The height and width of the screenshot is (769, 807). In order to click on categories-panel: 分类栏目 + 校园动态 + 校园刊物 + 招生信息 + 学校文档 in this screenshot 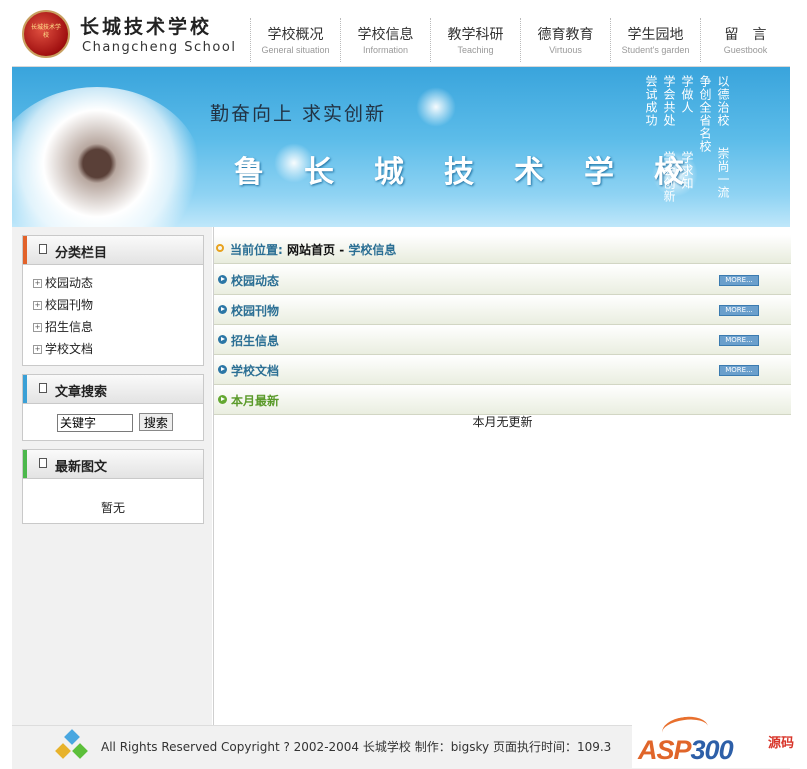, I will do `click(113, 300)`.